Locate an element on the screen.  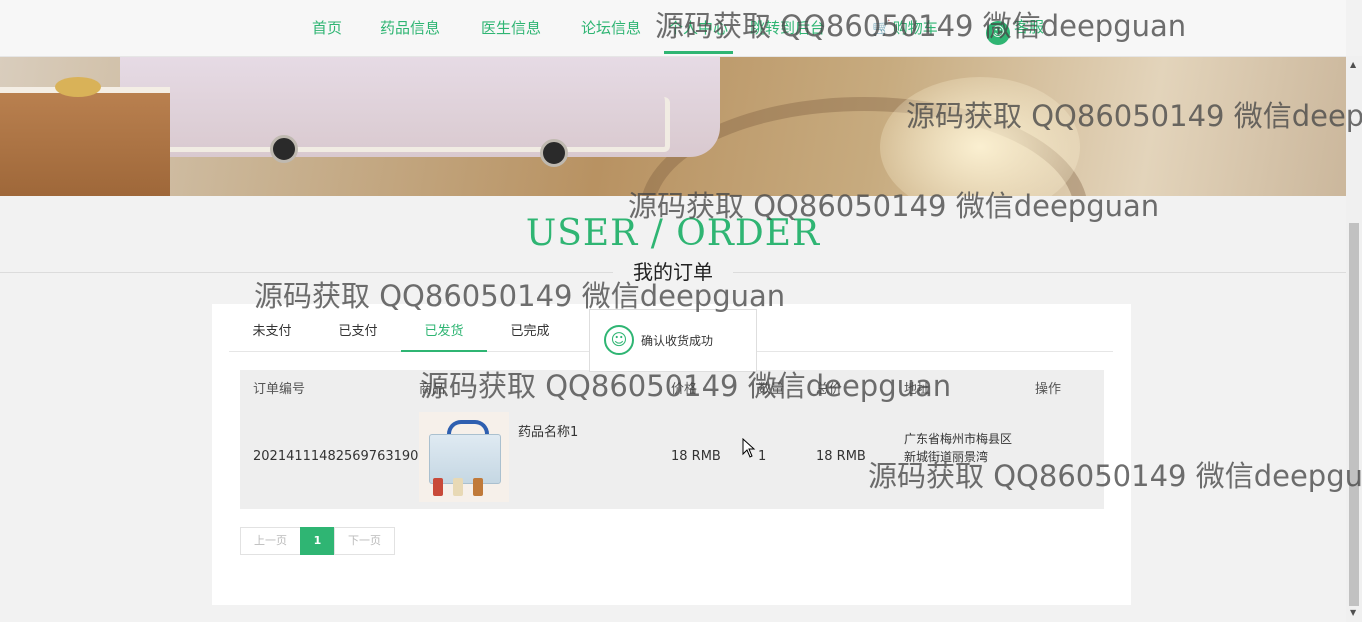
scroll-thumb is located at coordinates (1354, 414).